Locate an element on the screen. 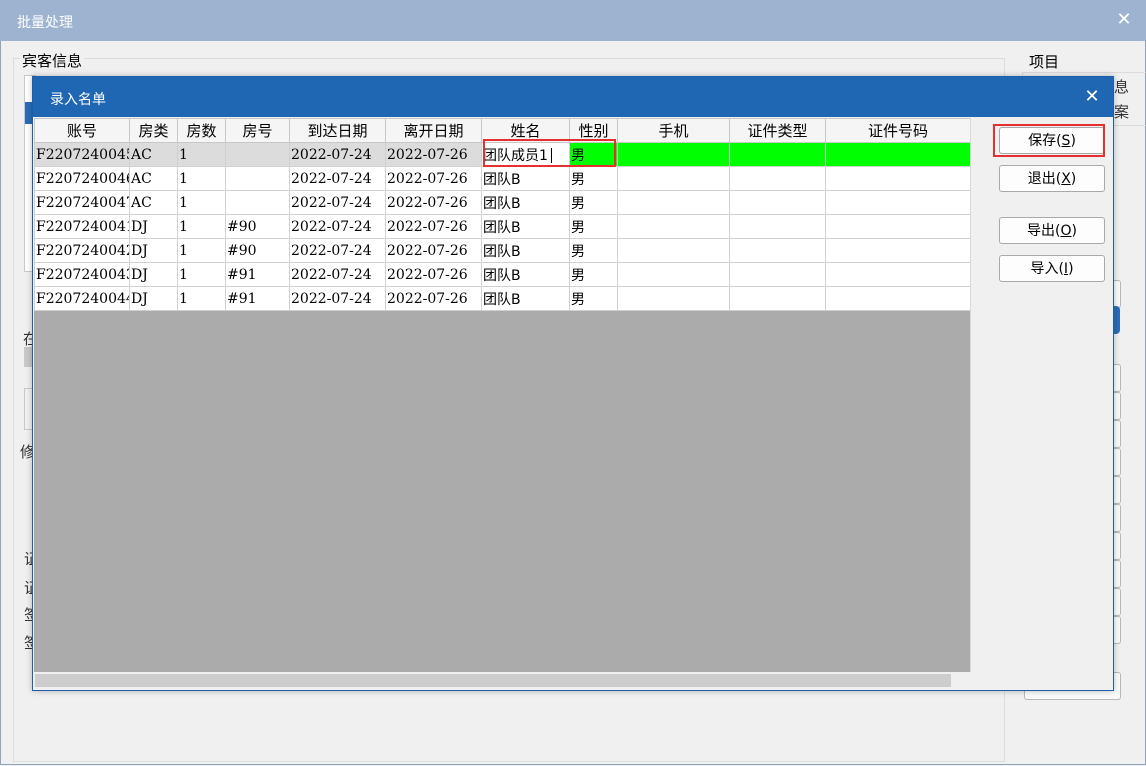 Image resolution: width=1146 pixels, height=766 pixels. cell-account: F2207240043 is located at coordinates (82, 274).